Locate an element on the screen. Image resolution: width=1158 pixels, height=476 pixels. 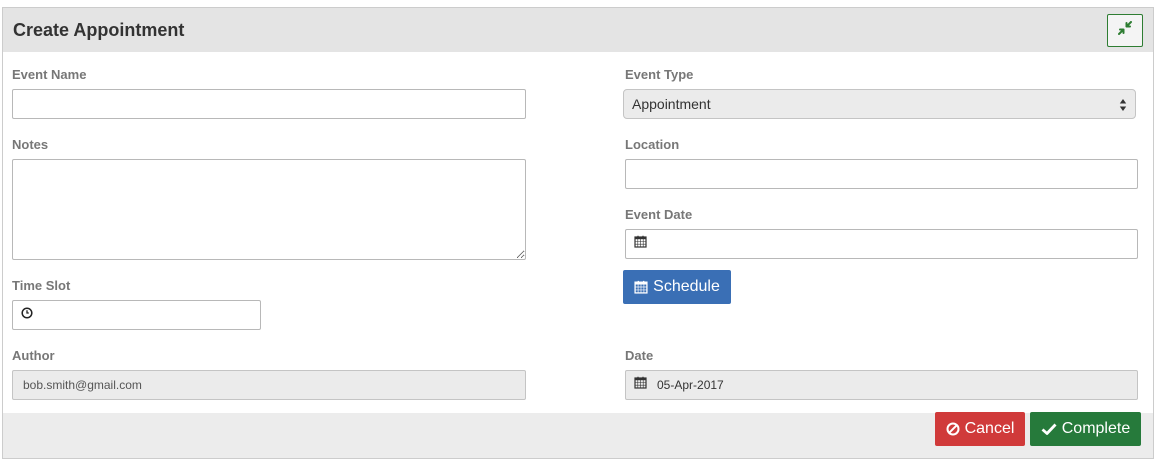
cancel-button-label: Cancel is located at coordinates (989, 428).